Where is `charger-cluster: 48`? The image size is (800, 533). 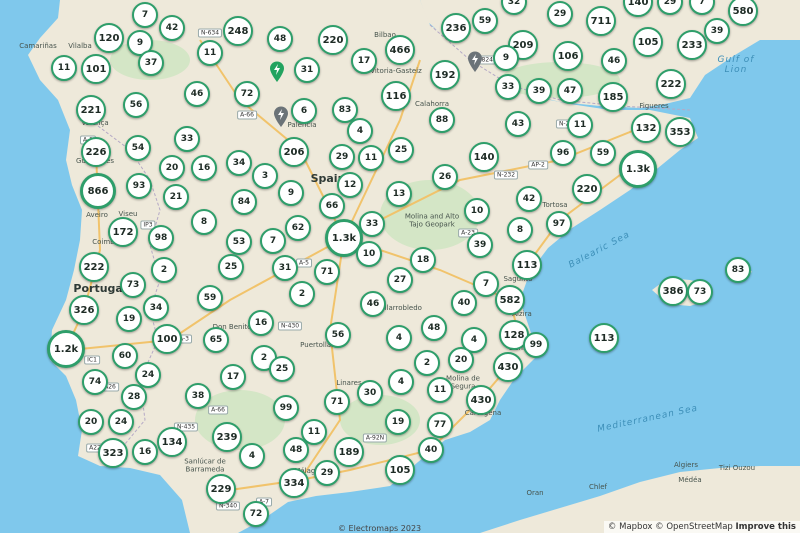 charger-cluster: 48 is located at coordinates (296, 450).